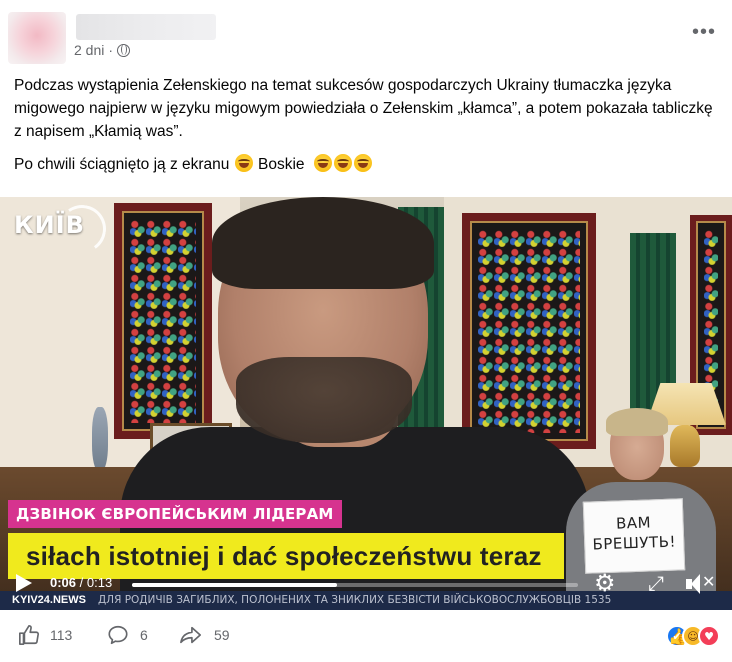 Image resolution: width=732 pixels, height=662 pixels. What do you see at coordinates (124, 50) in the screenshot?
I see `globe-icon` at bounding box center [124, 50].